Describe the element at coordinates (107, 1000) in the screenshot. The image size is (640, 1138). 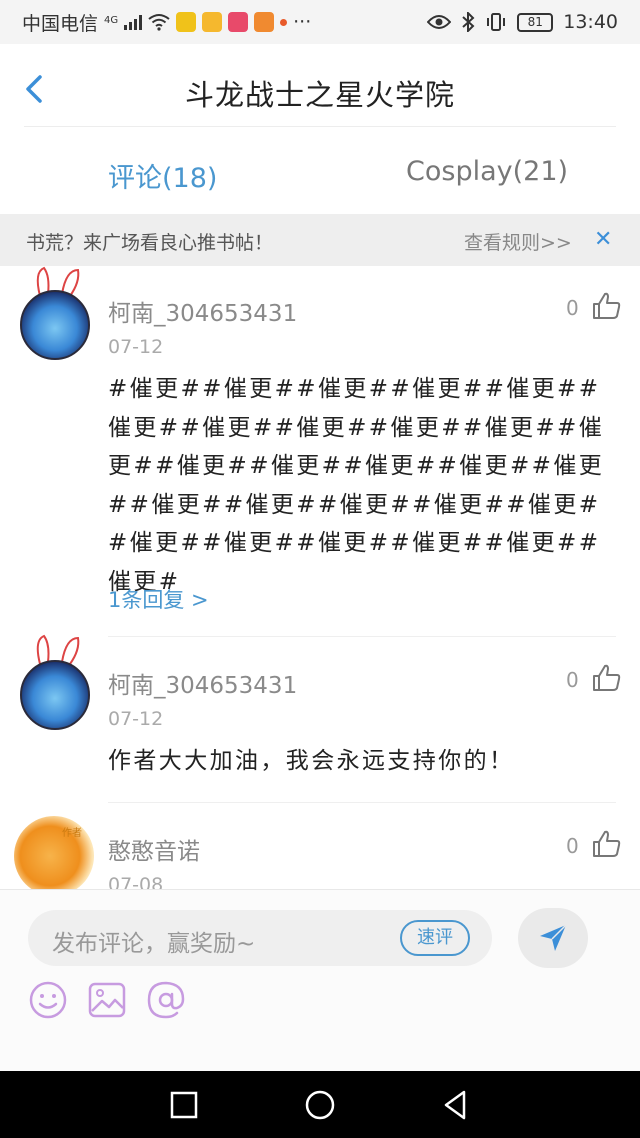
I see `image-icon` at that location.